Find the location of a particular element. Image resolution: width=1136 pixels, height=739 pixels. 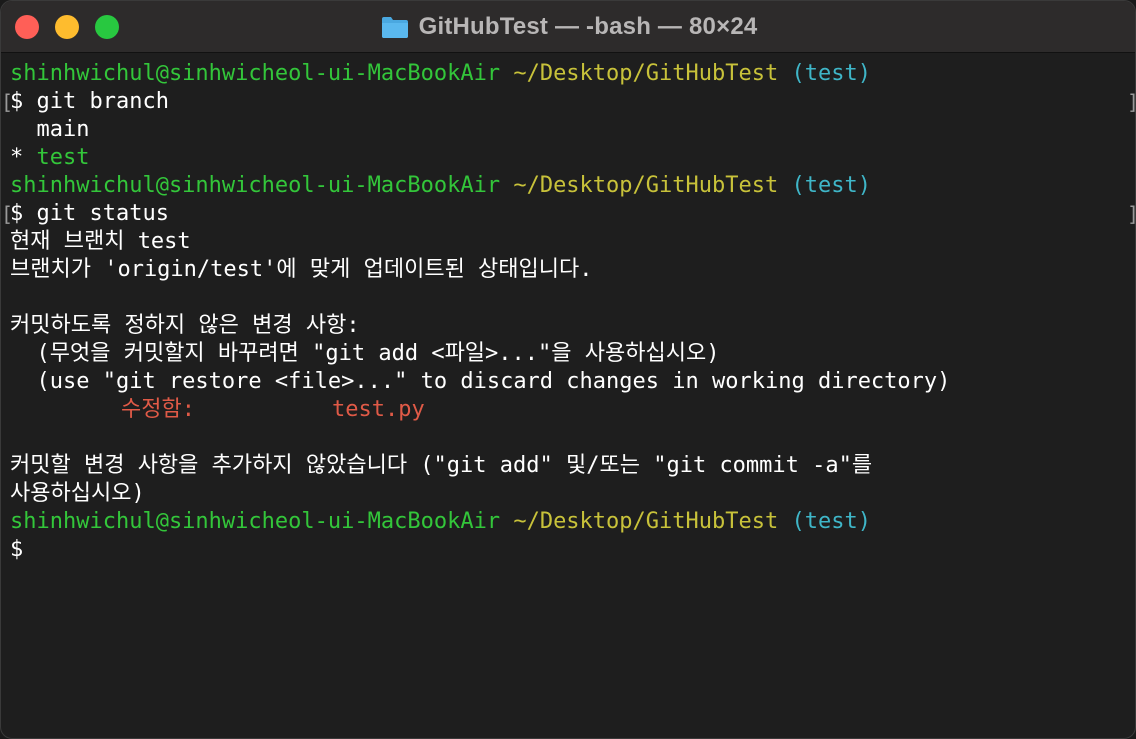

output-line: 사용하십시오) is located at coordinates (77, 493).